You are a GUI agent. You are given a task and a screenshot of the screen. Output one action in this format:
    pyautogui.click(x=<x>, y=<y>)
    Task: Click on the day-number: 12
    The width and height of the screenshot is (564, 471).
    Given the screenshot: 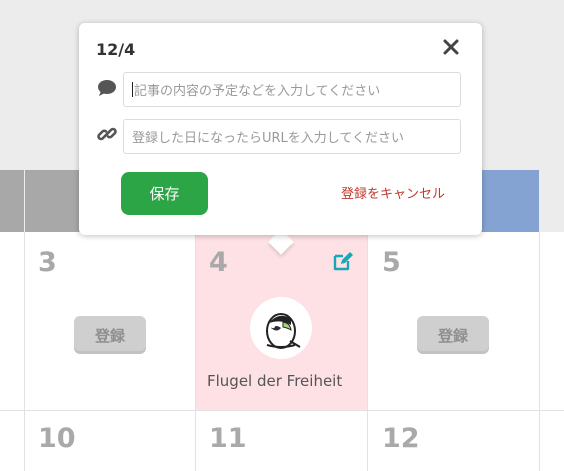 What is the action you would take?
    pyautogui.click(x=401, y=438)
    